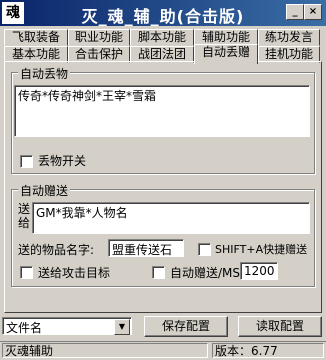 The image size is (326, 360). I want to click on tab-auto-drop-gift: 自动丢赠, so click(226, 54).